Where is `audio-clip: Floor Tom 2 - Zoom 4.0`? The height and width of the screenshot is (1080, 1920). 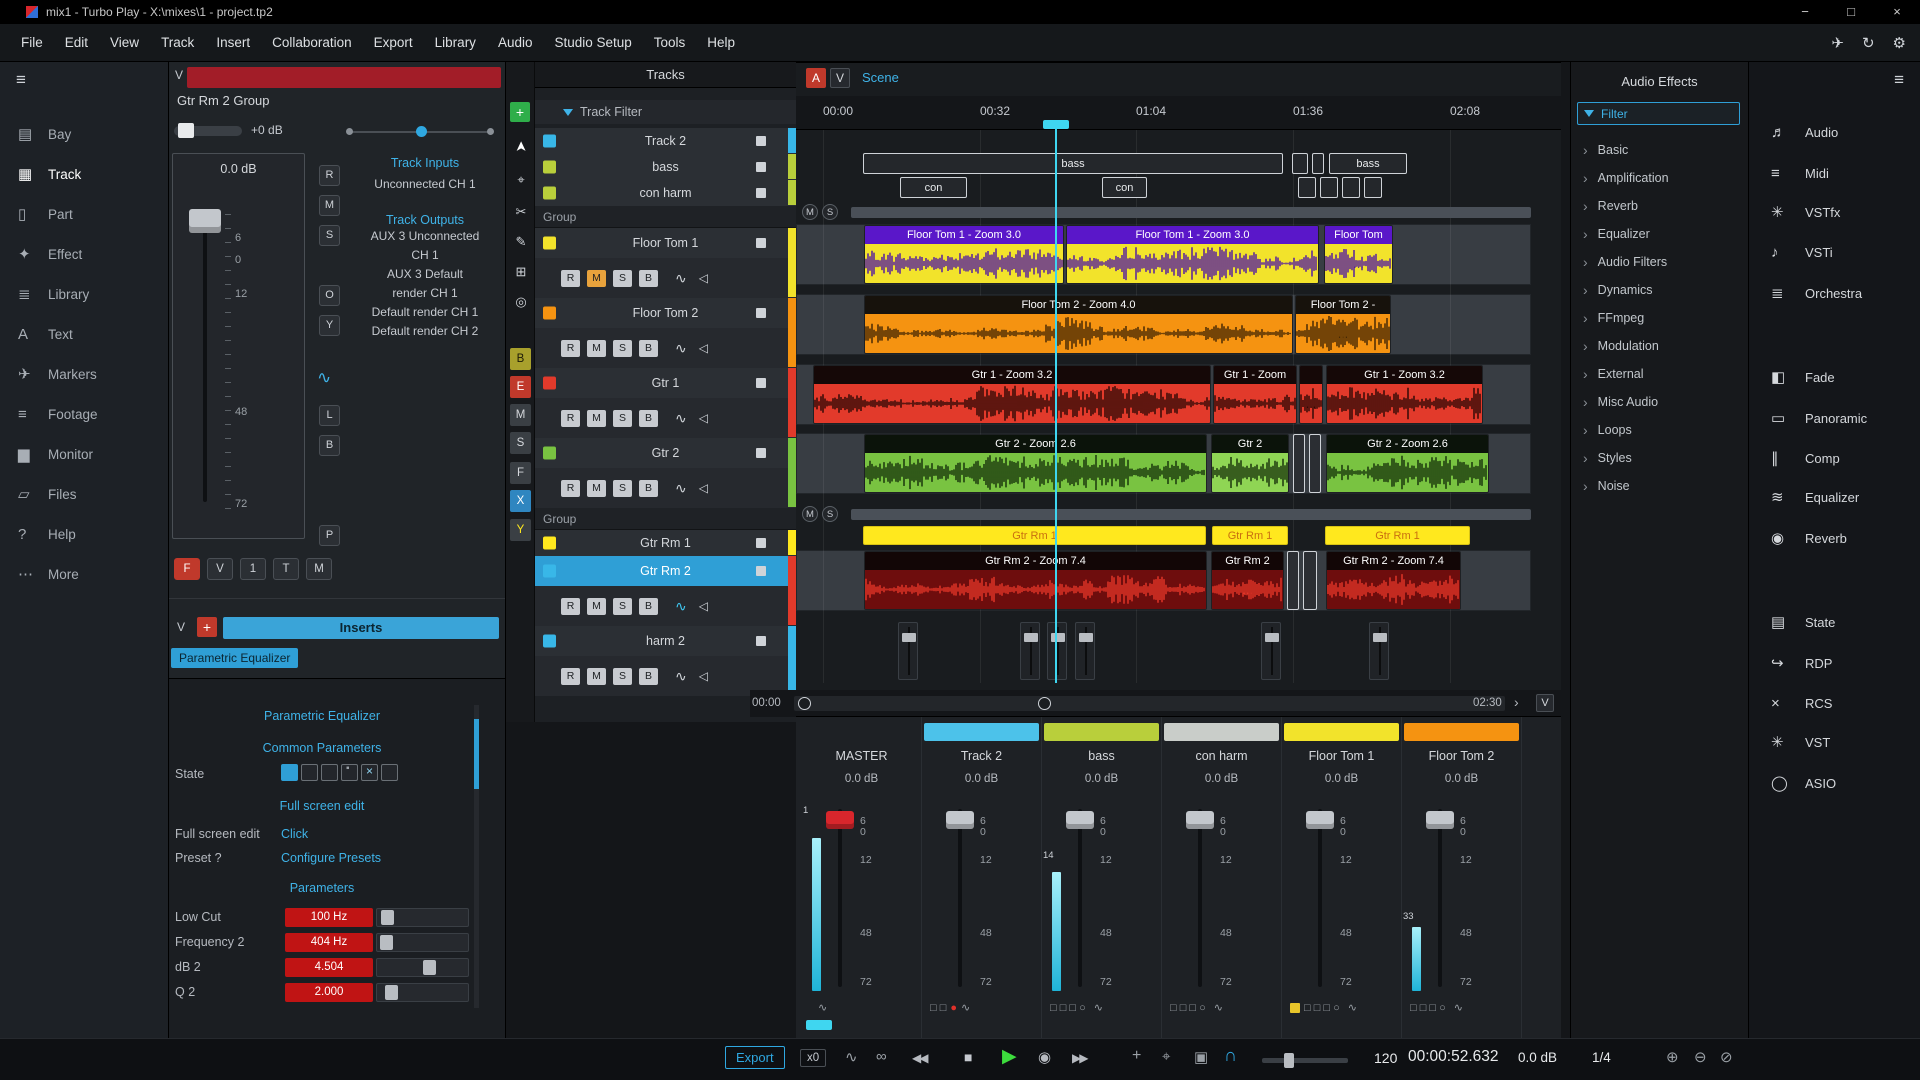
audio-clip: Floor Tom 2 - Zoom 4.0 is located at coordinates (1078, 324).